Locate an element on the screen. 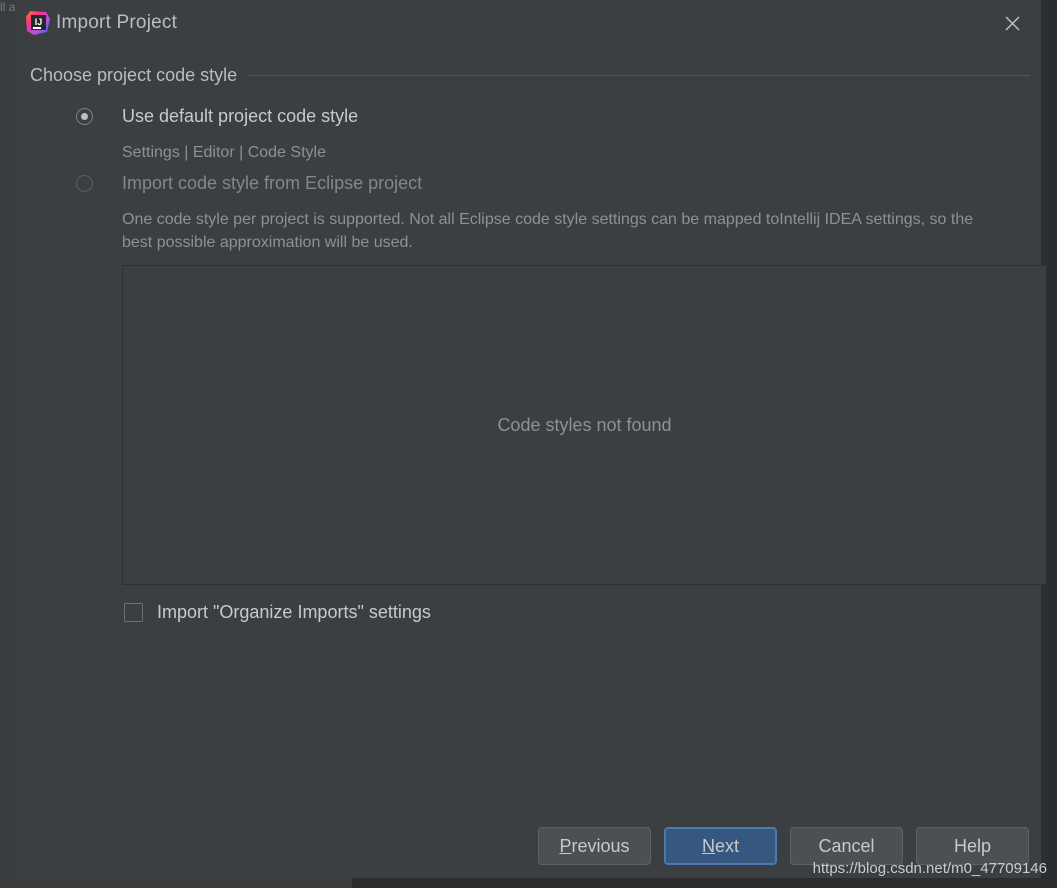 This screenshot has width=1057, height=888. dialog-title-bar: IJ Import Project is located at coordinates (529, 23).